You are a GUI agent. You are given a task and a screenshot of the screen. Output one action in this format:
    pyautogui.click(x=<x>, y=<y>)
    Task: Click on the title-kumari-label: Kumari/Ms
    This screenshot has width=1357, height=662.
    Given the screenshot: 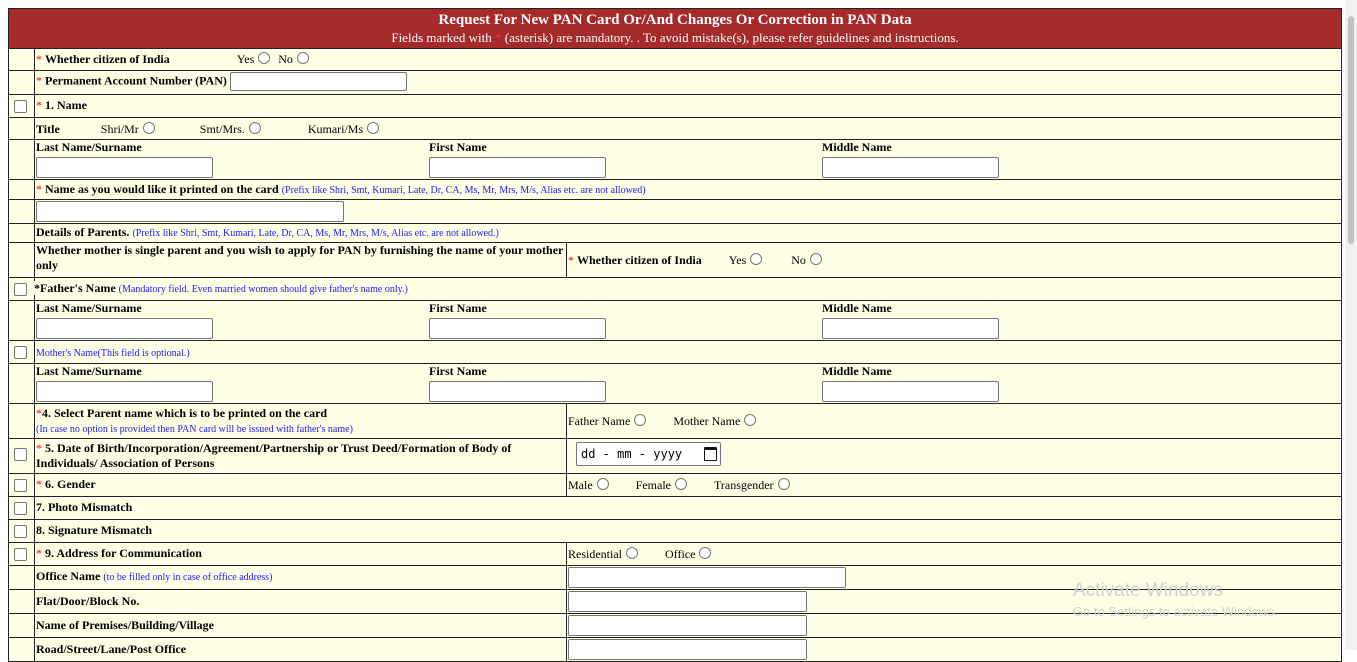 What is the action you would take?
    pyautogui.click(x=335, y=129)
    